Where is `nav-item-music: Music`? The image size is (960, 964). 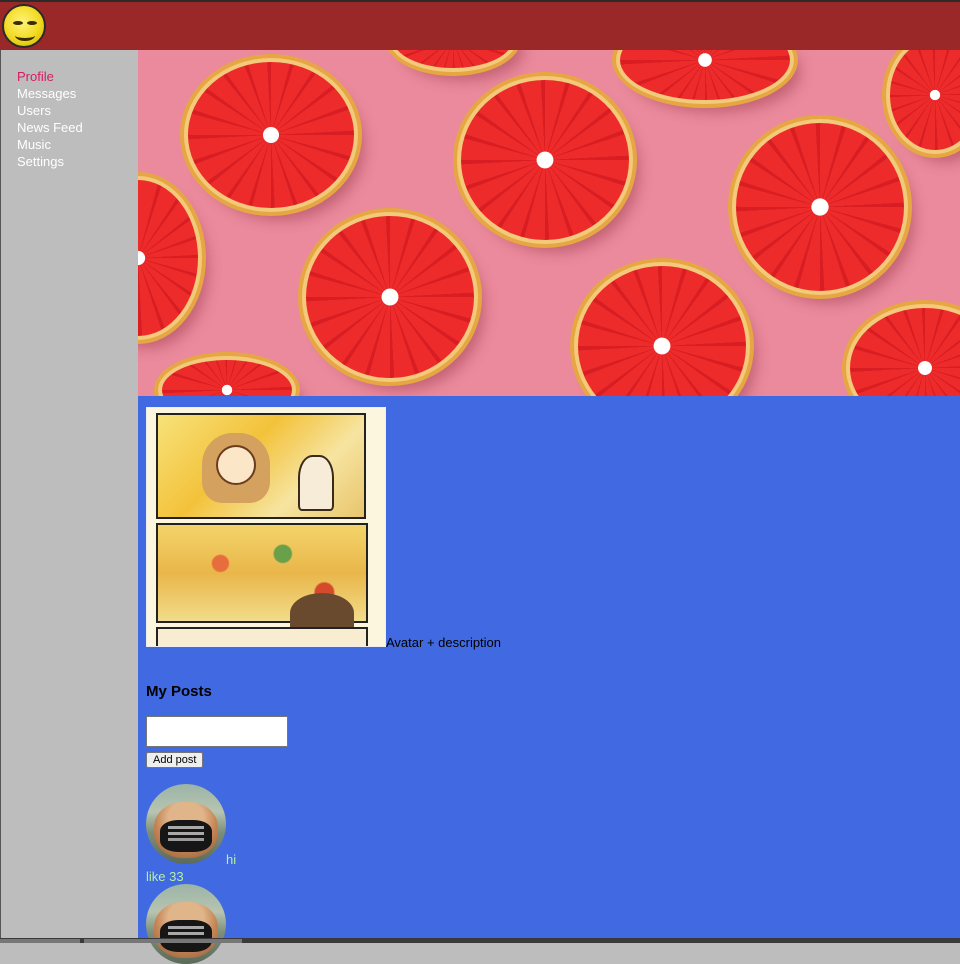
nav-item-music: Music is located at coordinates (77, 144).